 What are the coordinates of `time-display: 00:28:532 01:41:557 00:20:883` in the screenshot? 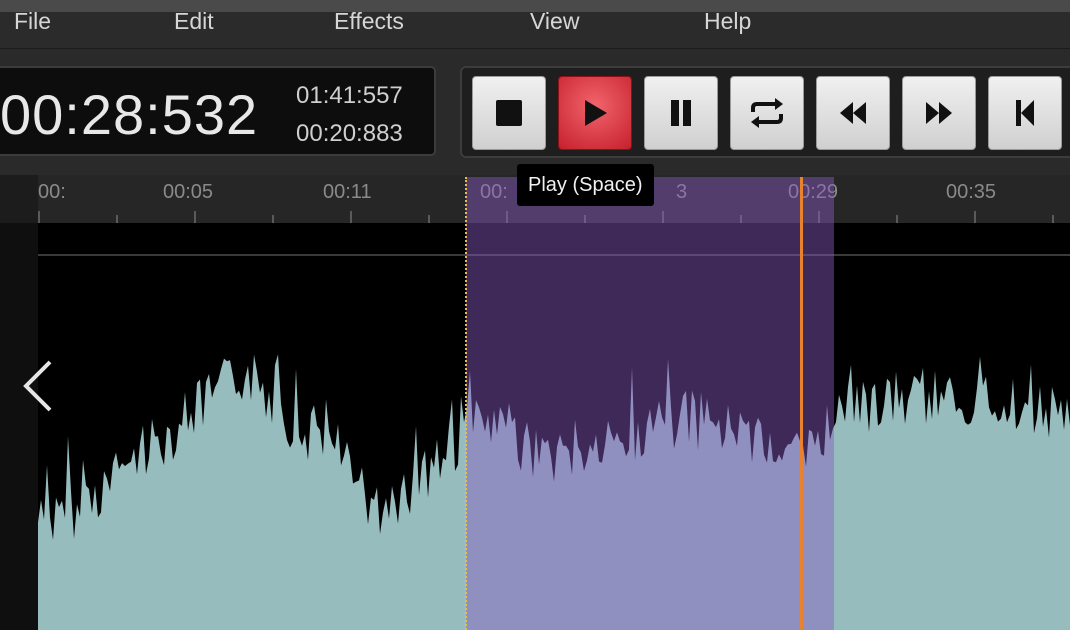 It's located at (218, 111).